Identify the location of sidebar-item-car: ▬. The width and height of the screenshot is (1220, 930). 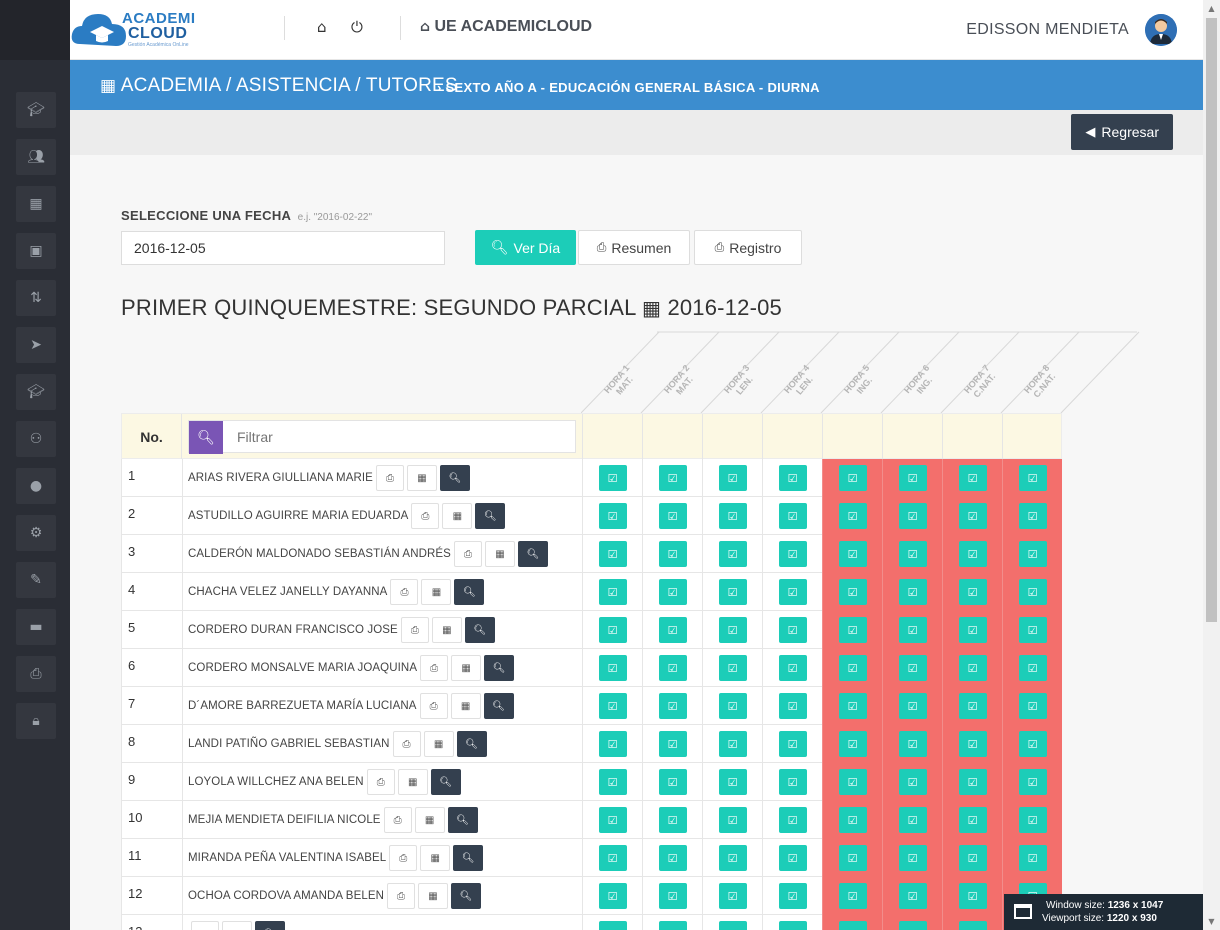
(36, 627).